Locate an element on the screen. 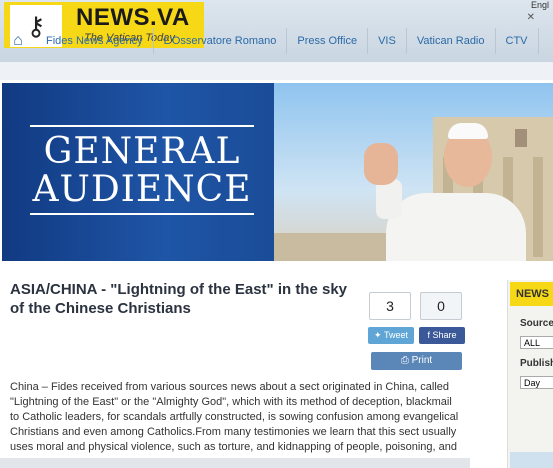 Image resolution: width=553 pixels, height=468 pixels. print-button: ⎙ Print is located at coordinates (416, 361).